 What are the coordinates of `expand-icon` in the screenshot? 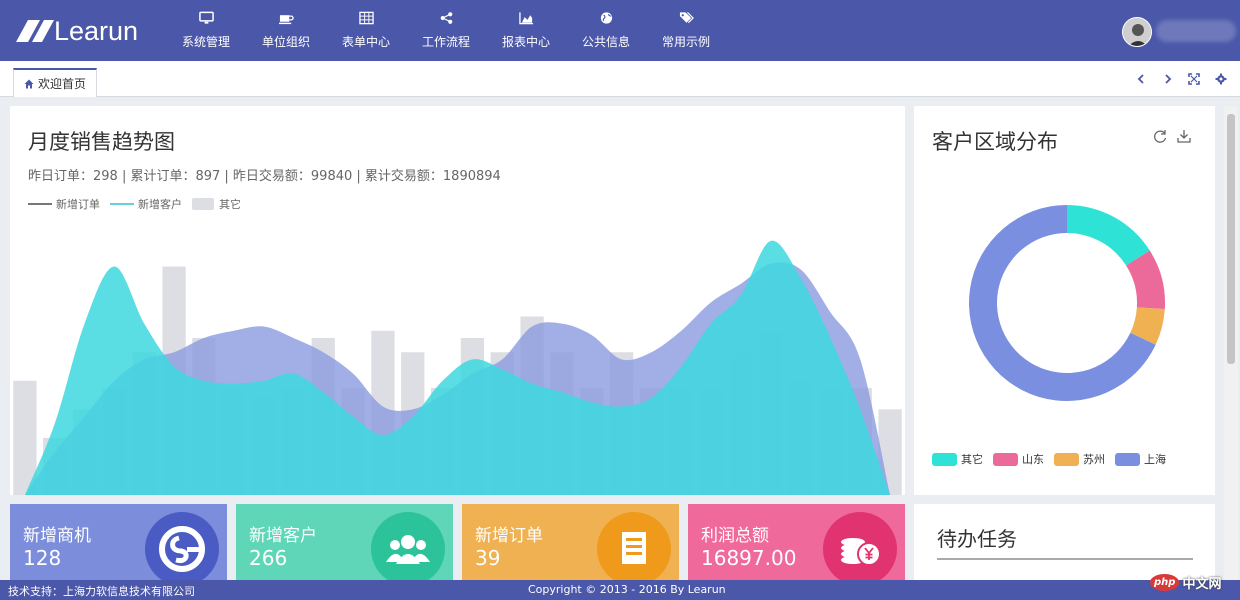 It's located at (1194, 79).